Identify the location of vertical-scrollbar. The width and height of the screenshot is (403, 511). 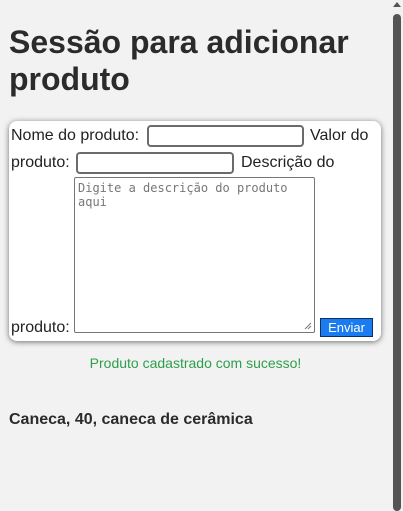
(397, 255).